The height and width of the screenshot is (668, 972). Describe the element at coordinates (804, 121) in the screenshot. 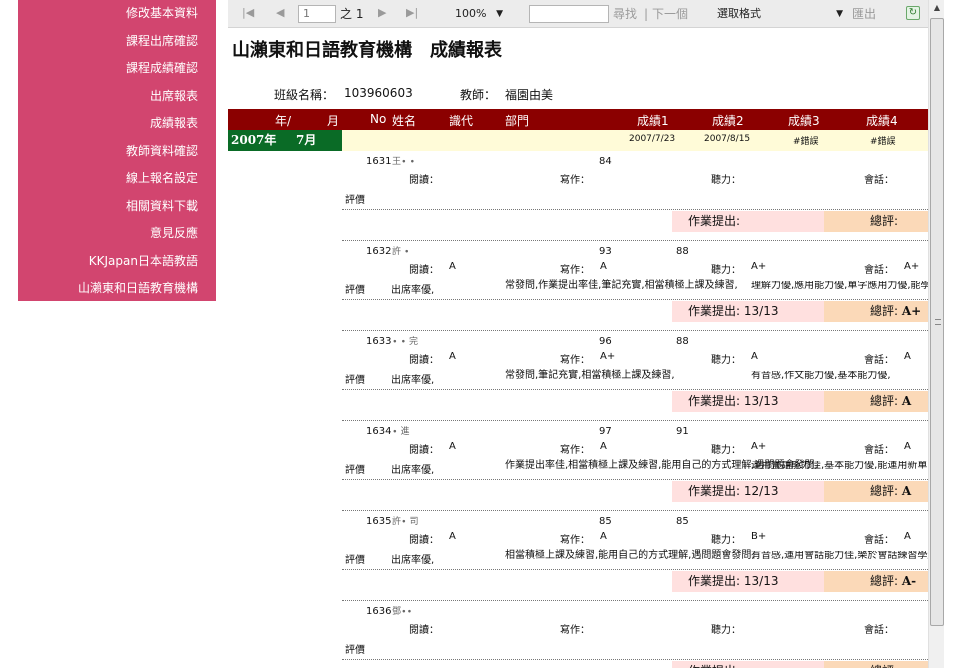

I see `column-header-score3: 成績3` at that location.